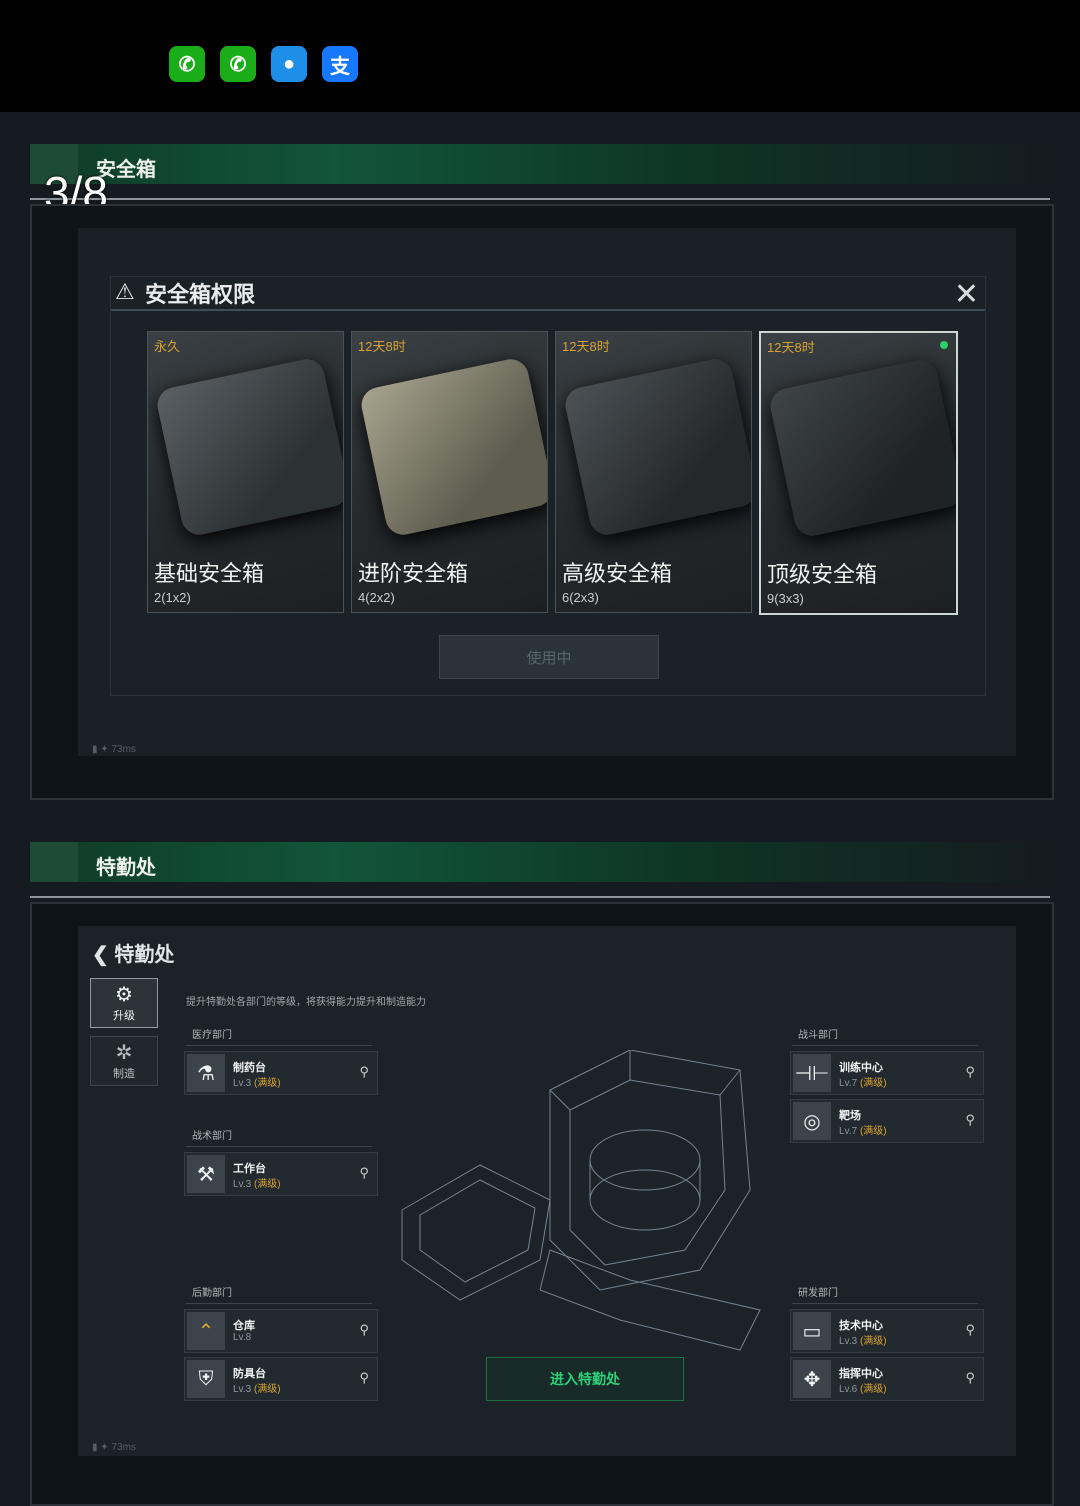  What do you see at coordinates (125, 291) in the screenshot?
I see `warning-icon: ⚠` at bounding box center [125, 291].